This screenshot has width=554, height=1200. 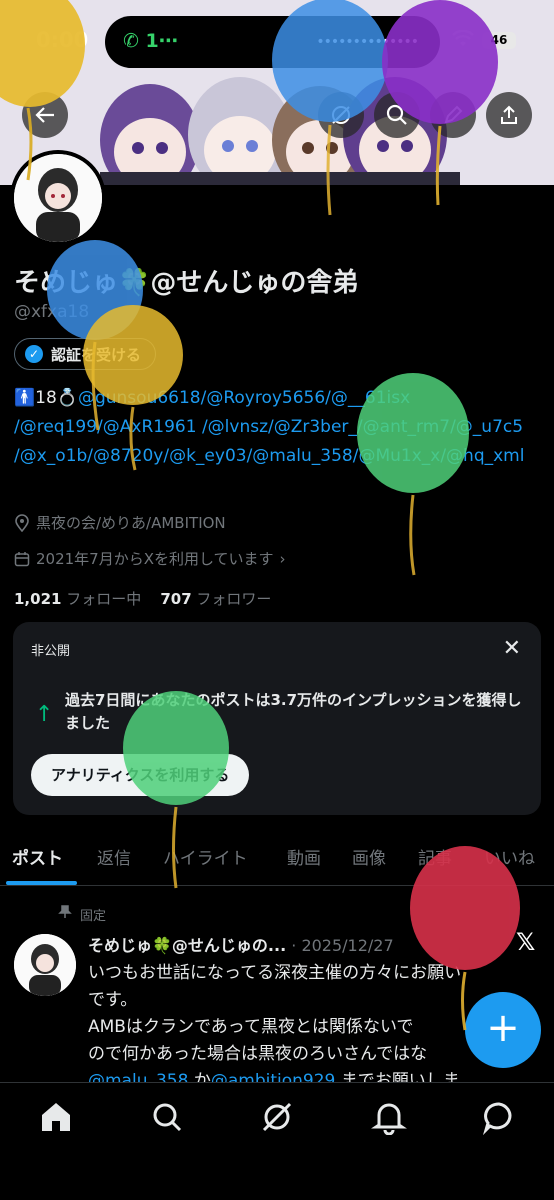 I want to click on post-line: いつもお世話になってる深夜主催の方々にお願い, so click(x=275, y=973).